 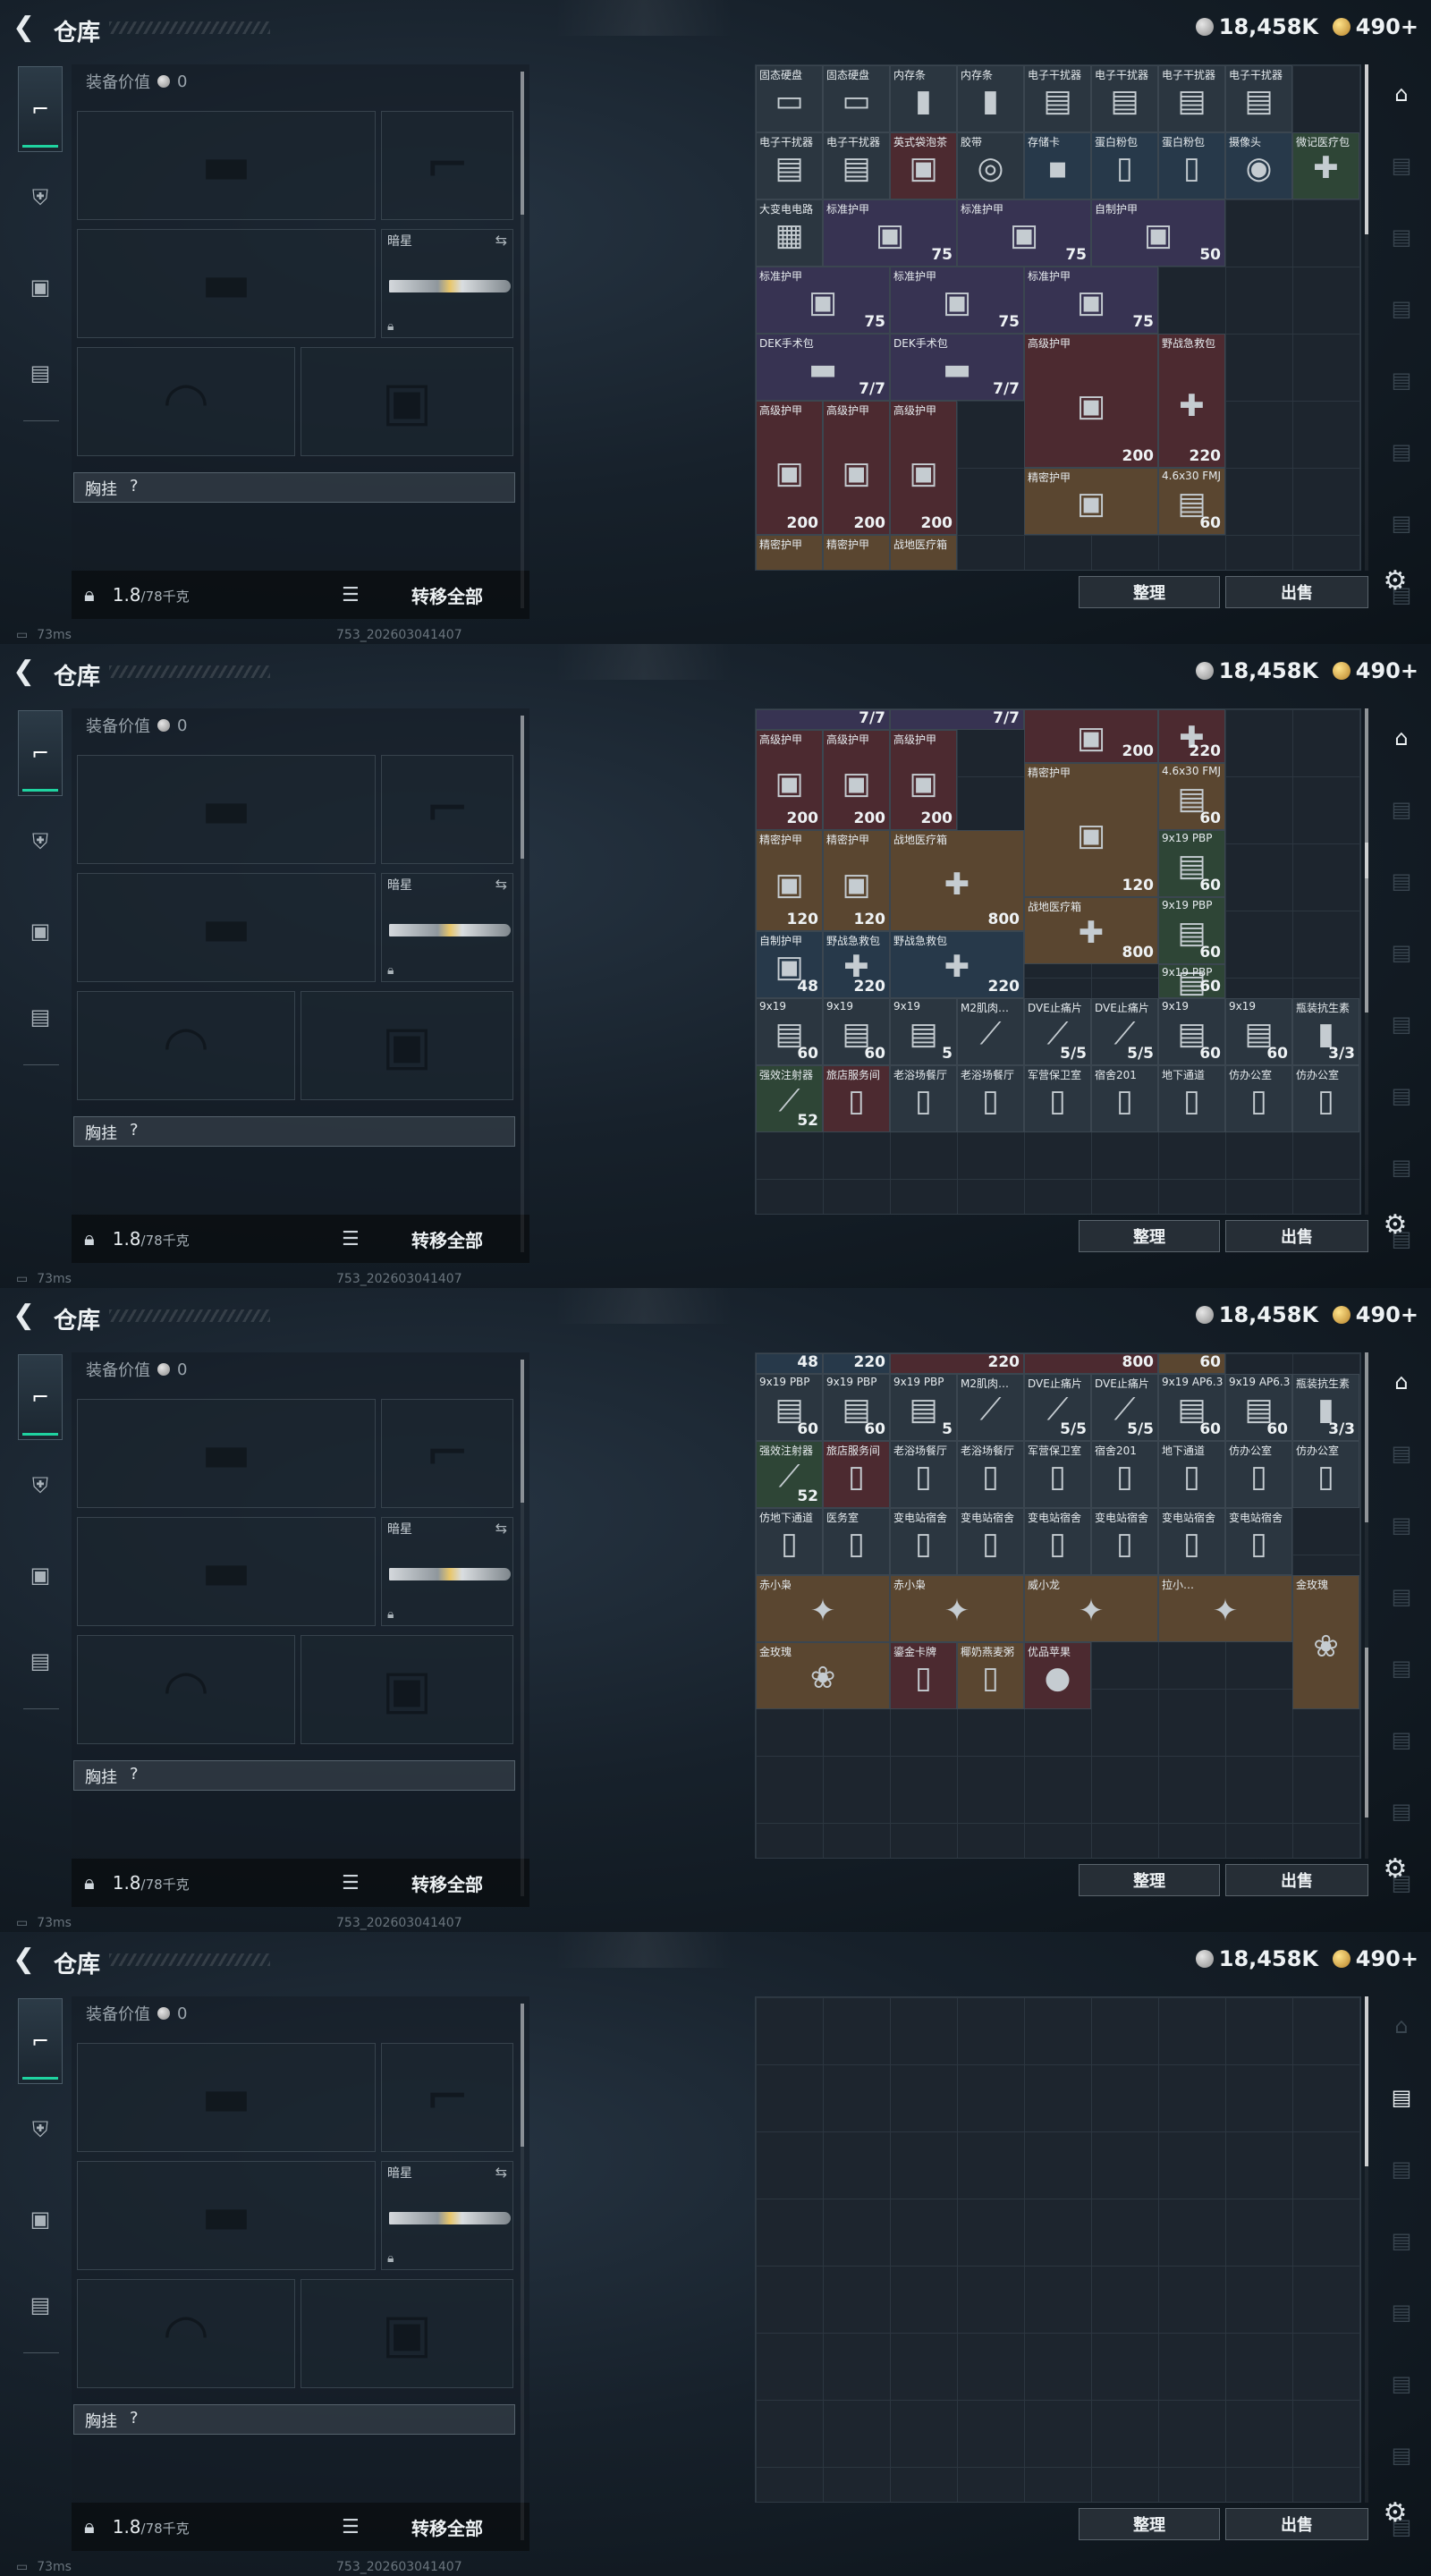 I want to click on melee-slot: 暗星 ⇆ 🔒︎, so click(x=447, y=2215).